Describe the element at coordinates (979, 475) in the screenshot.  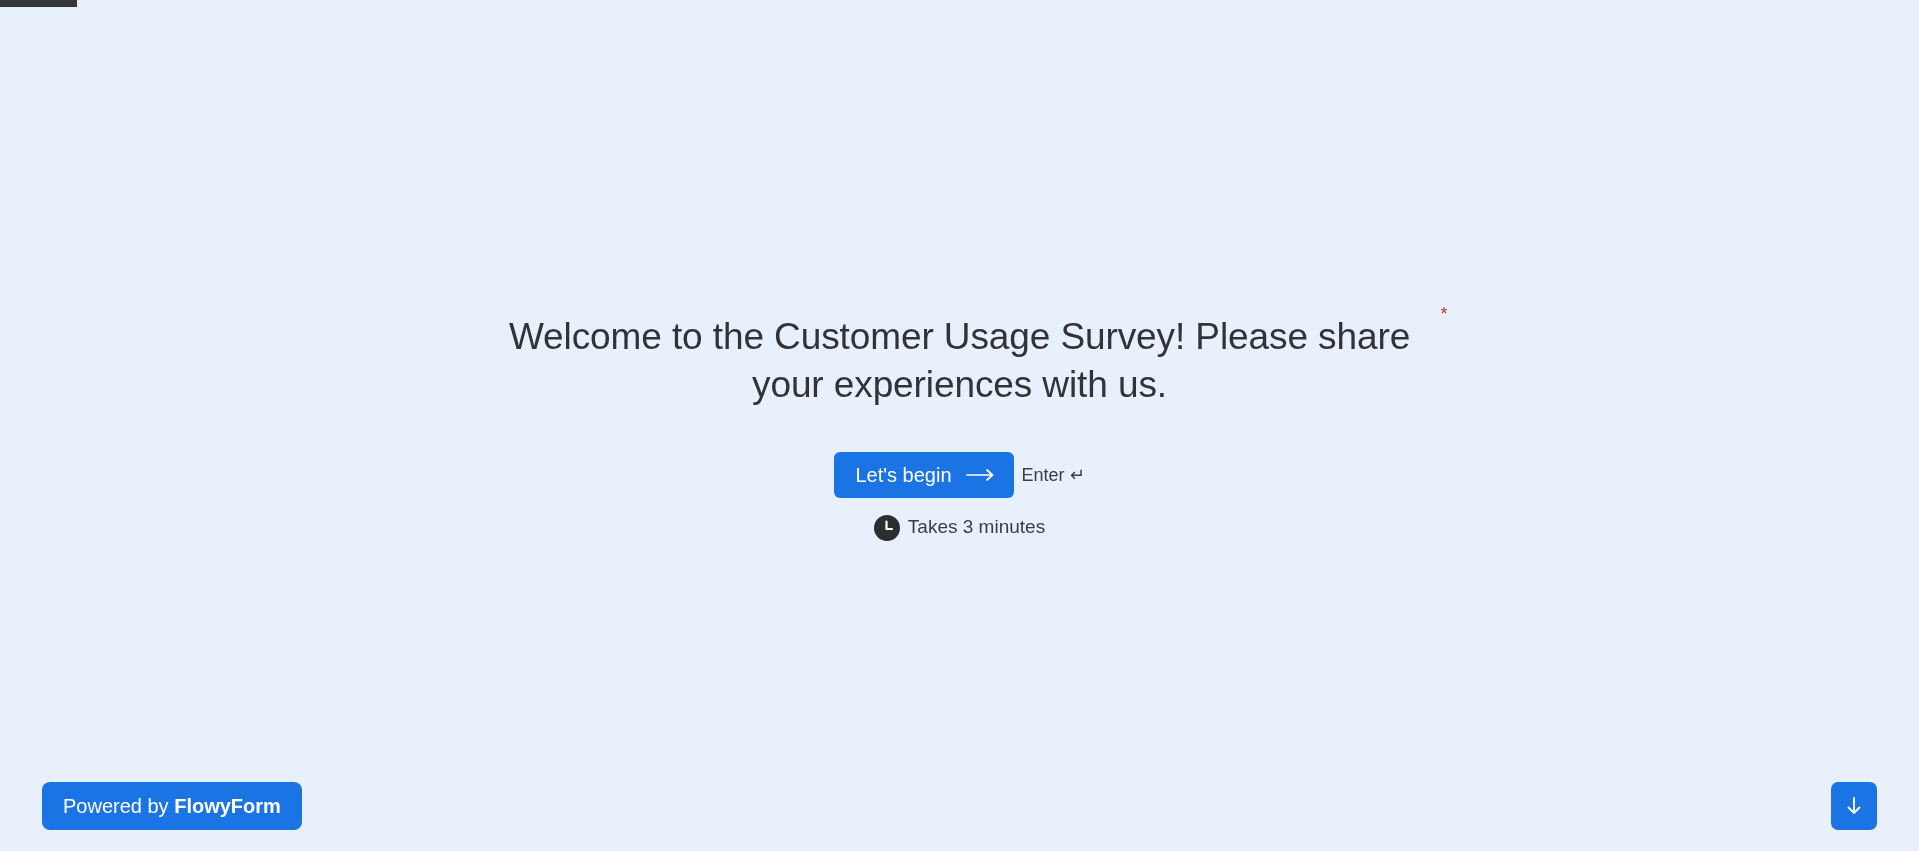
I see `arrow-right-icon` at that location.